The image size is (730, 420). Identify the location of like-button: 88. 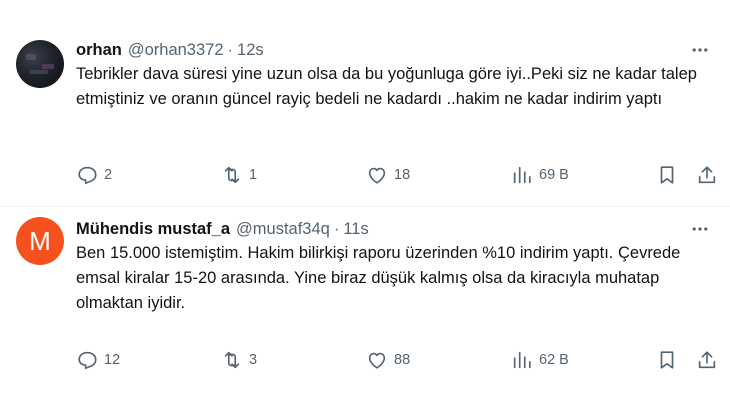
(388, 360).